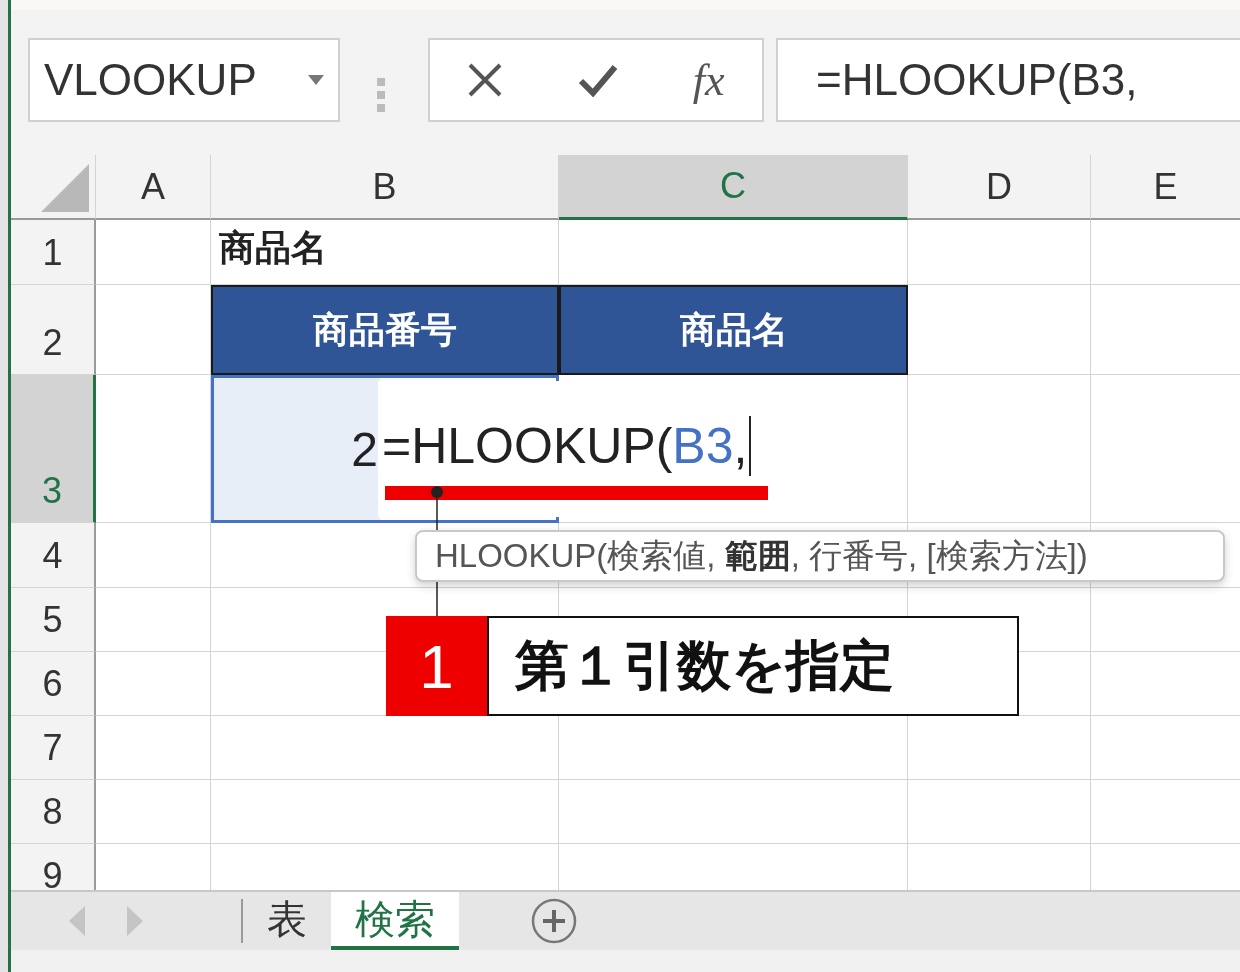 This screenshot has width=1240, height=972. Describe the element at coordinates (53, 252) in the screenshot. I see `row-header: 1` at that location.